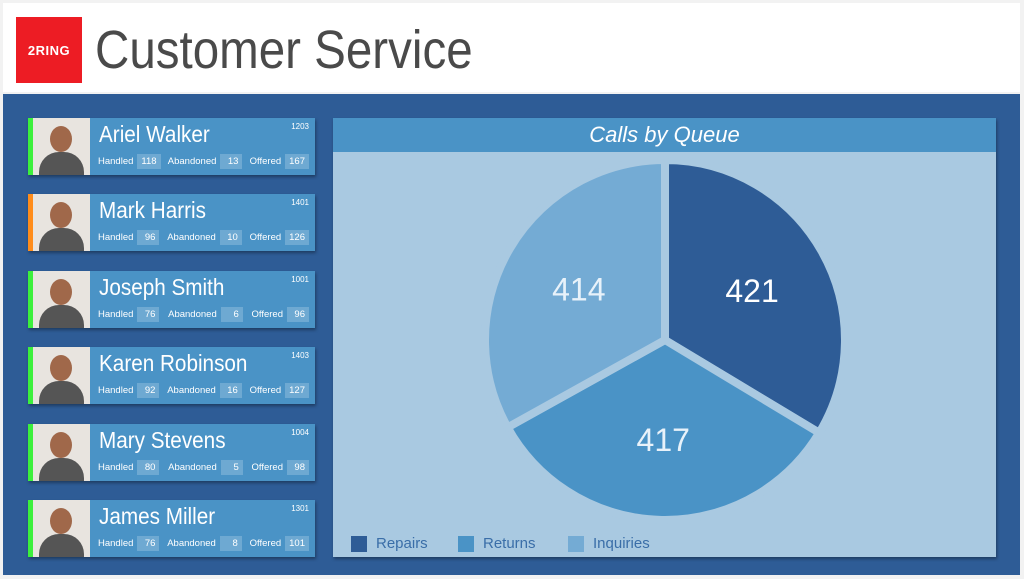  What do you see at coordinates (49, 50) in the screenshot?
I see `logo: 2RING` at bounding box center [49, 50].